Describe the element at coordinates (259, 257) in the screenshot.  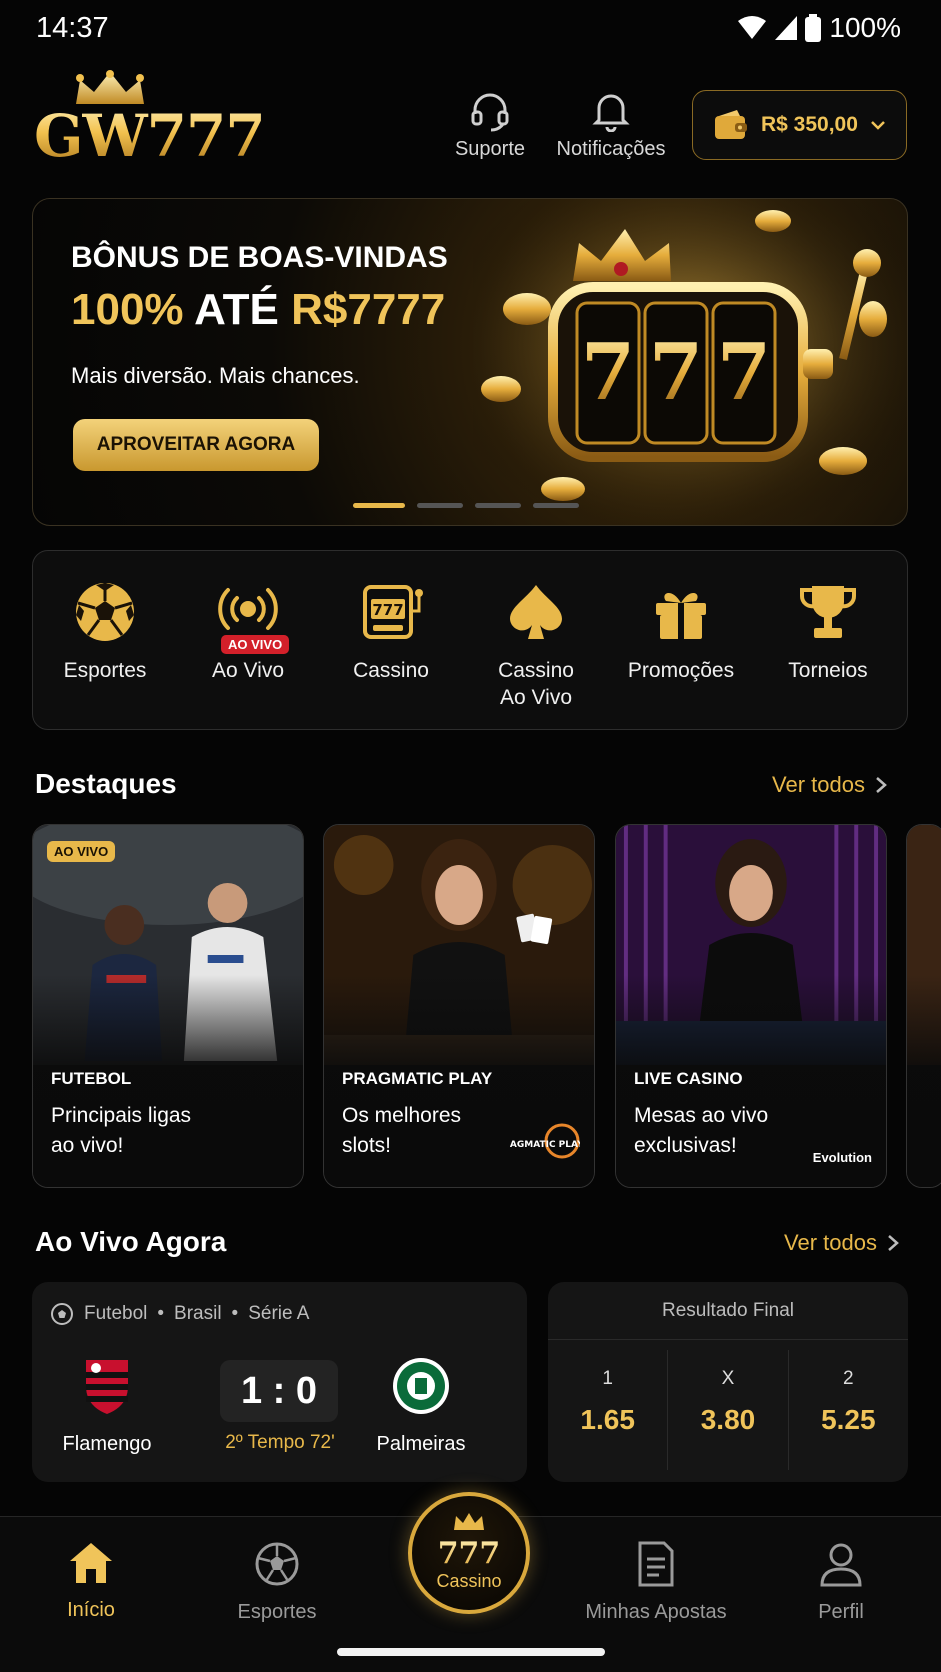
I see `banner-title: BÔNUS DE BOAS-VINDAS` at that location.